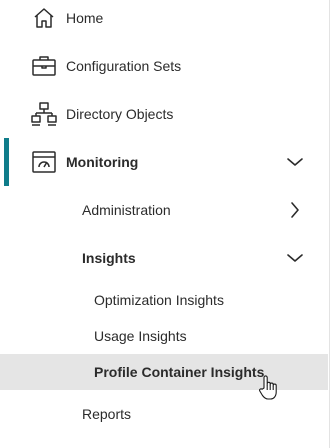 The width and height of the screenshot is (330, 448). I want to click on nav-item-optimization-insights-label: Optimization Insights, so click(159, 300).